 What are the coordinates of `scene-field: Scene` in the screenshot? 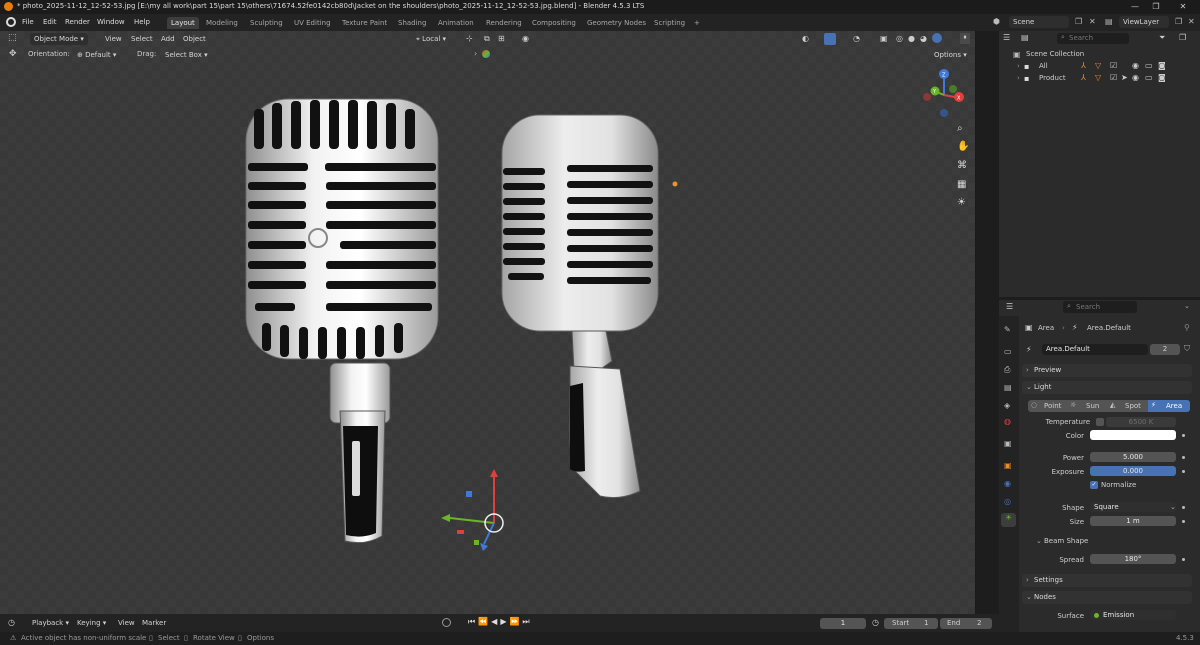 It's located at (1039, 22).